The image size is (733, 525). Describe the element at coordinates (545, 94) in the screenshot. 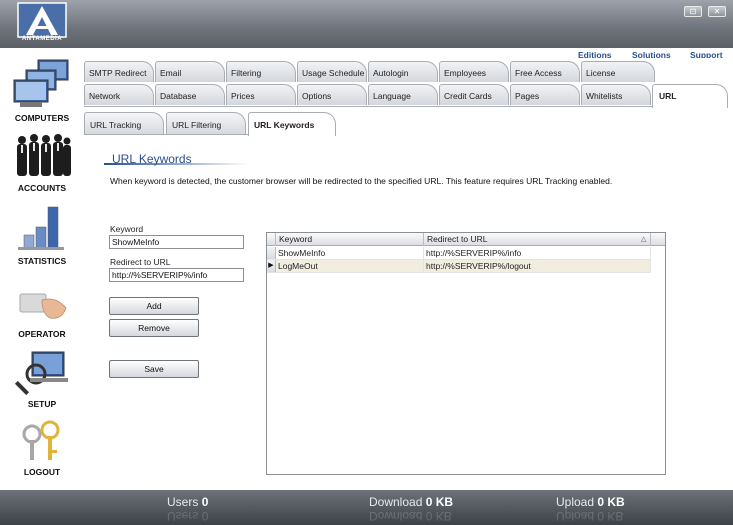

I see `tab-pages: Pages` at that location.